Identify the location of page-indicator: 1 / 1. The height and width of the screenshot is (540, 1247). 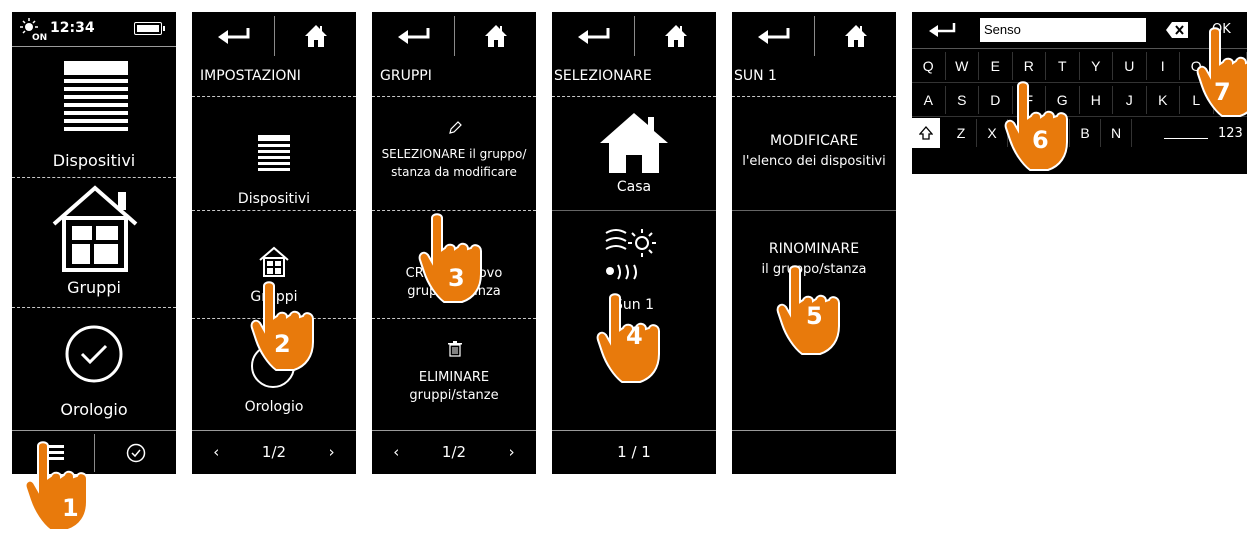
(634, 452).